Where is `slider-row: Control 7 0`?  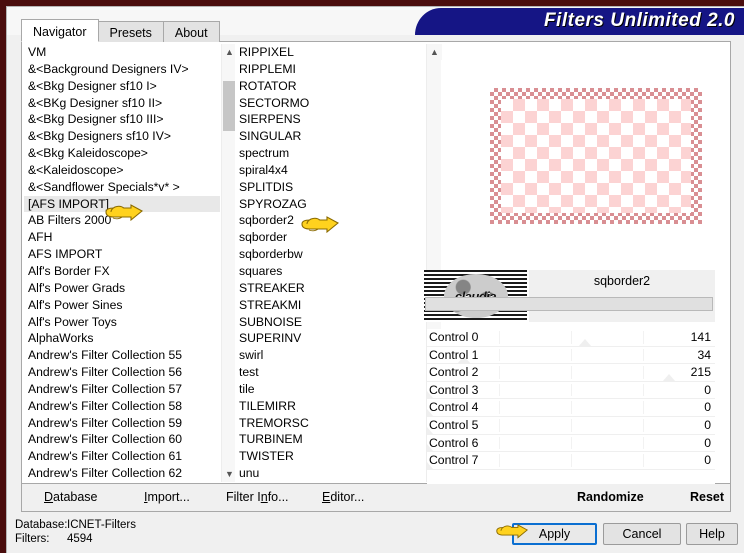 slider-row: Control 7 0 is located at coordinates (571, 461).